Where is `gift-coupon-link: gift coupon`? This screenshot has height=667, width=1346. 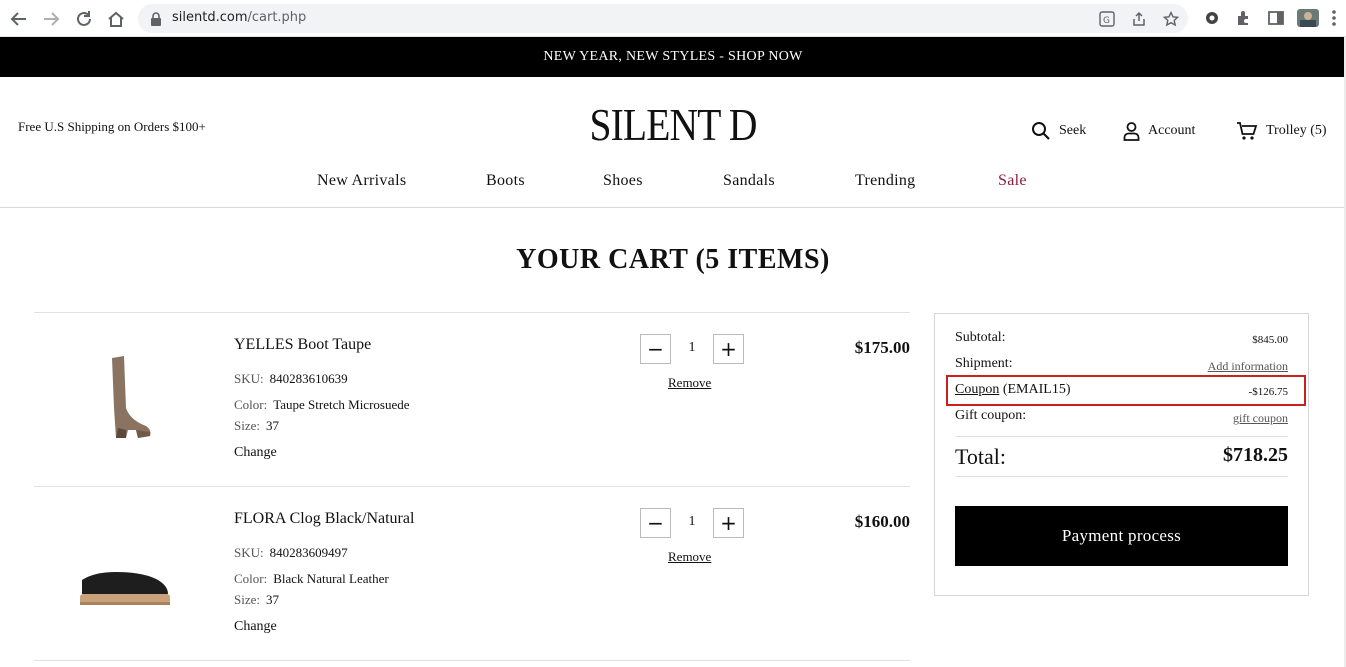 gift-coupon-link: gift coupon is located at coordinates (1260, 418).